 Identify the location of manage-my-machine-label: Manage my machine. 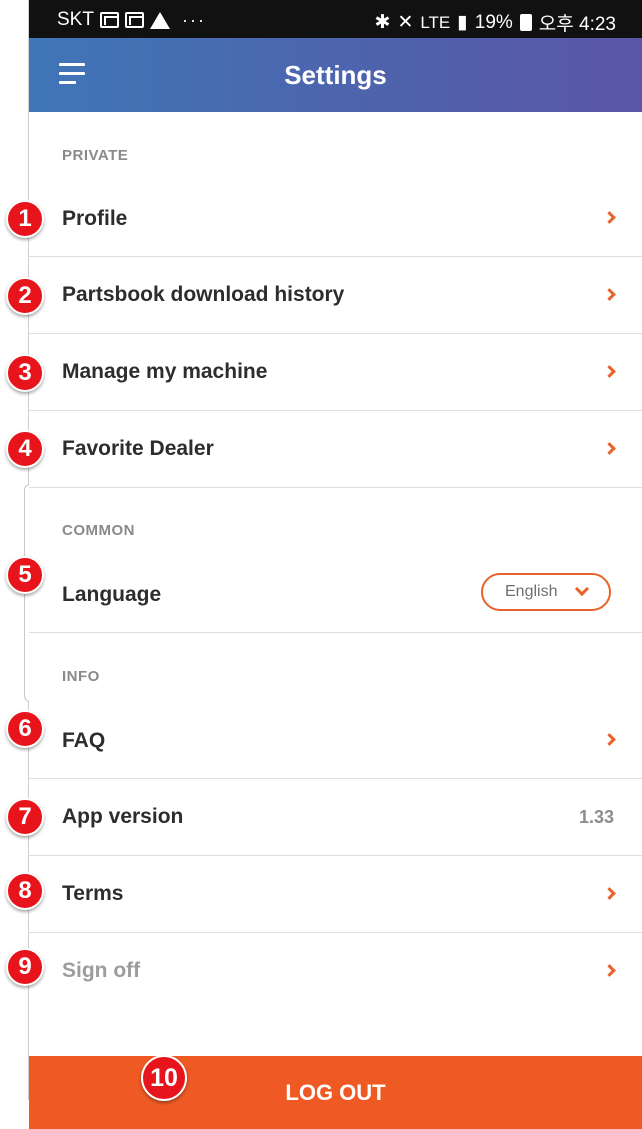
(165, 371).